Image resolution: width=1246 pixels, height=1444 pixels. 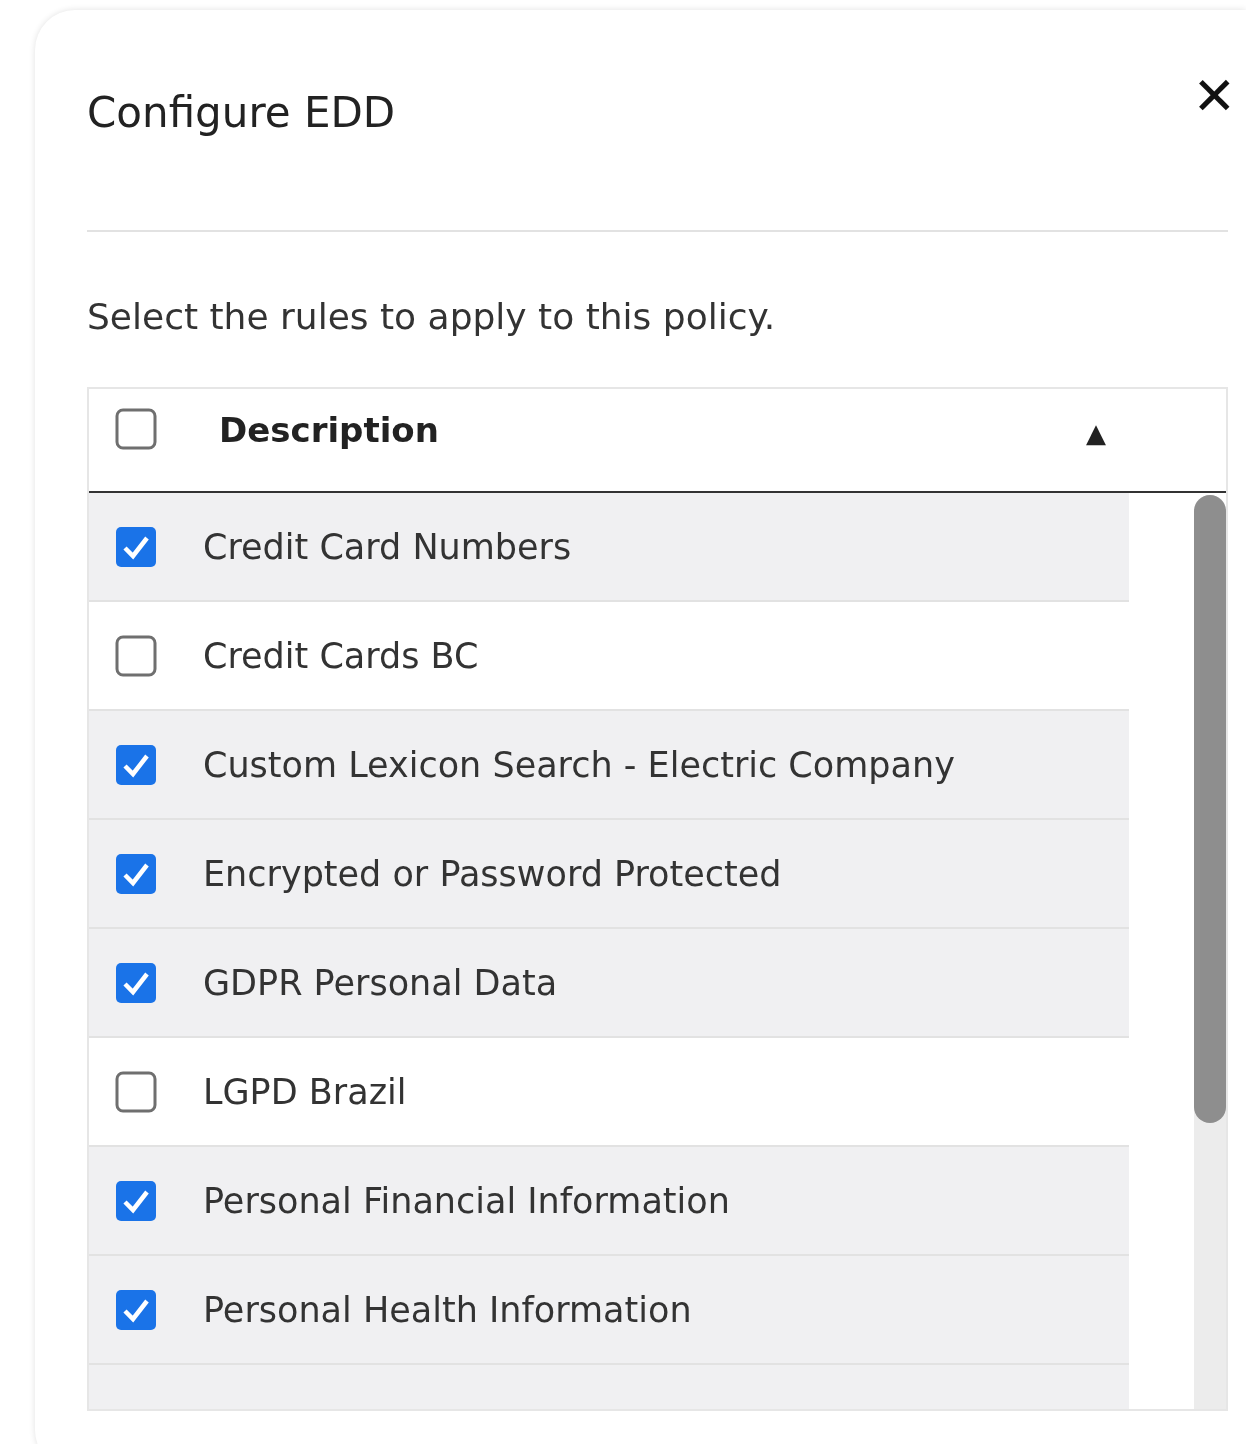 I want to click on scrollbar-thumb, so click(x=1210, y=809).